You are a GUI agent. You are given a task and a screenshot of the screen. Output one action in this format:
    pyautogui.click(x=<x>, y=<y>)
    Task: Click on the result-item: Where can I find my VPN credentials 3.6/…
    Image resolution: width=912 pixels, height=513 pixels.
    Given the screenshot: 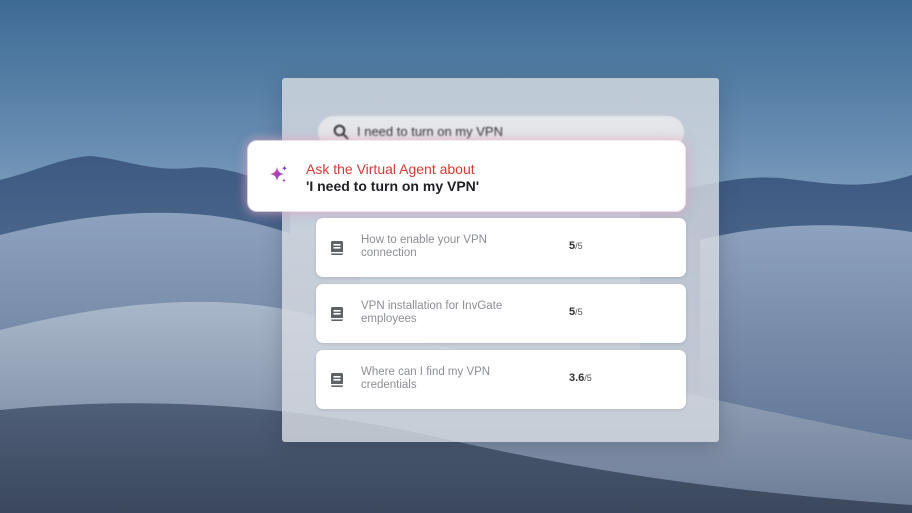 What is the action you would take?
    pyautogui.click(x=501, y=379)
    